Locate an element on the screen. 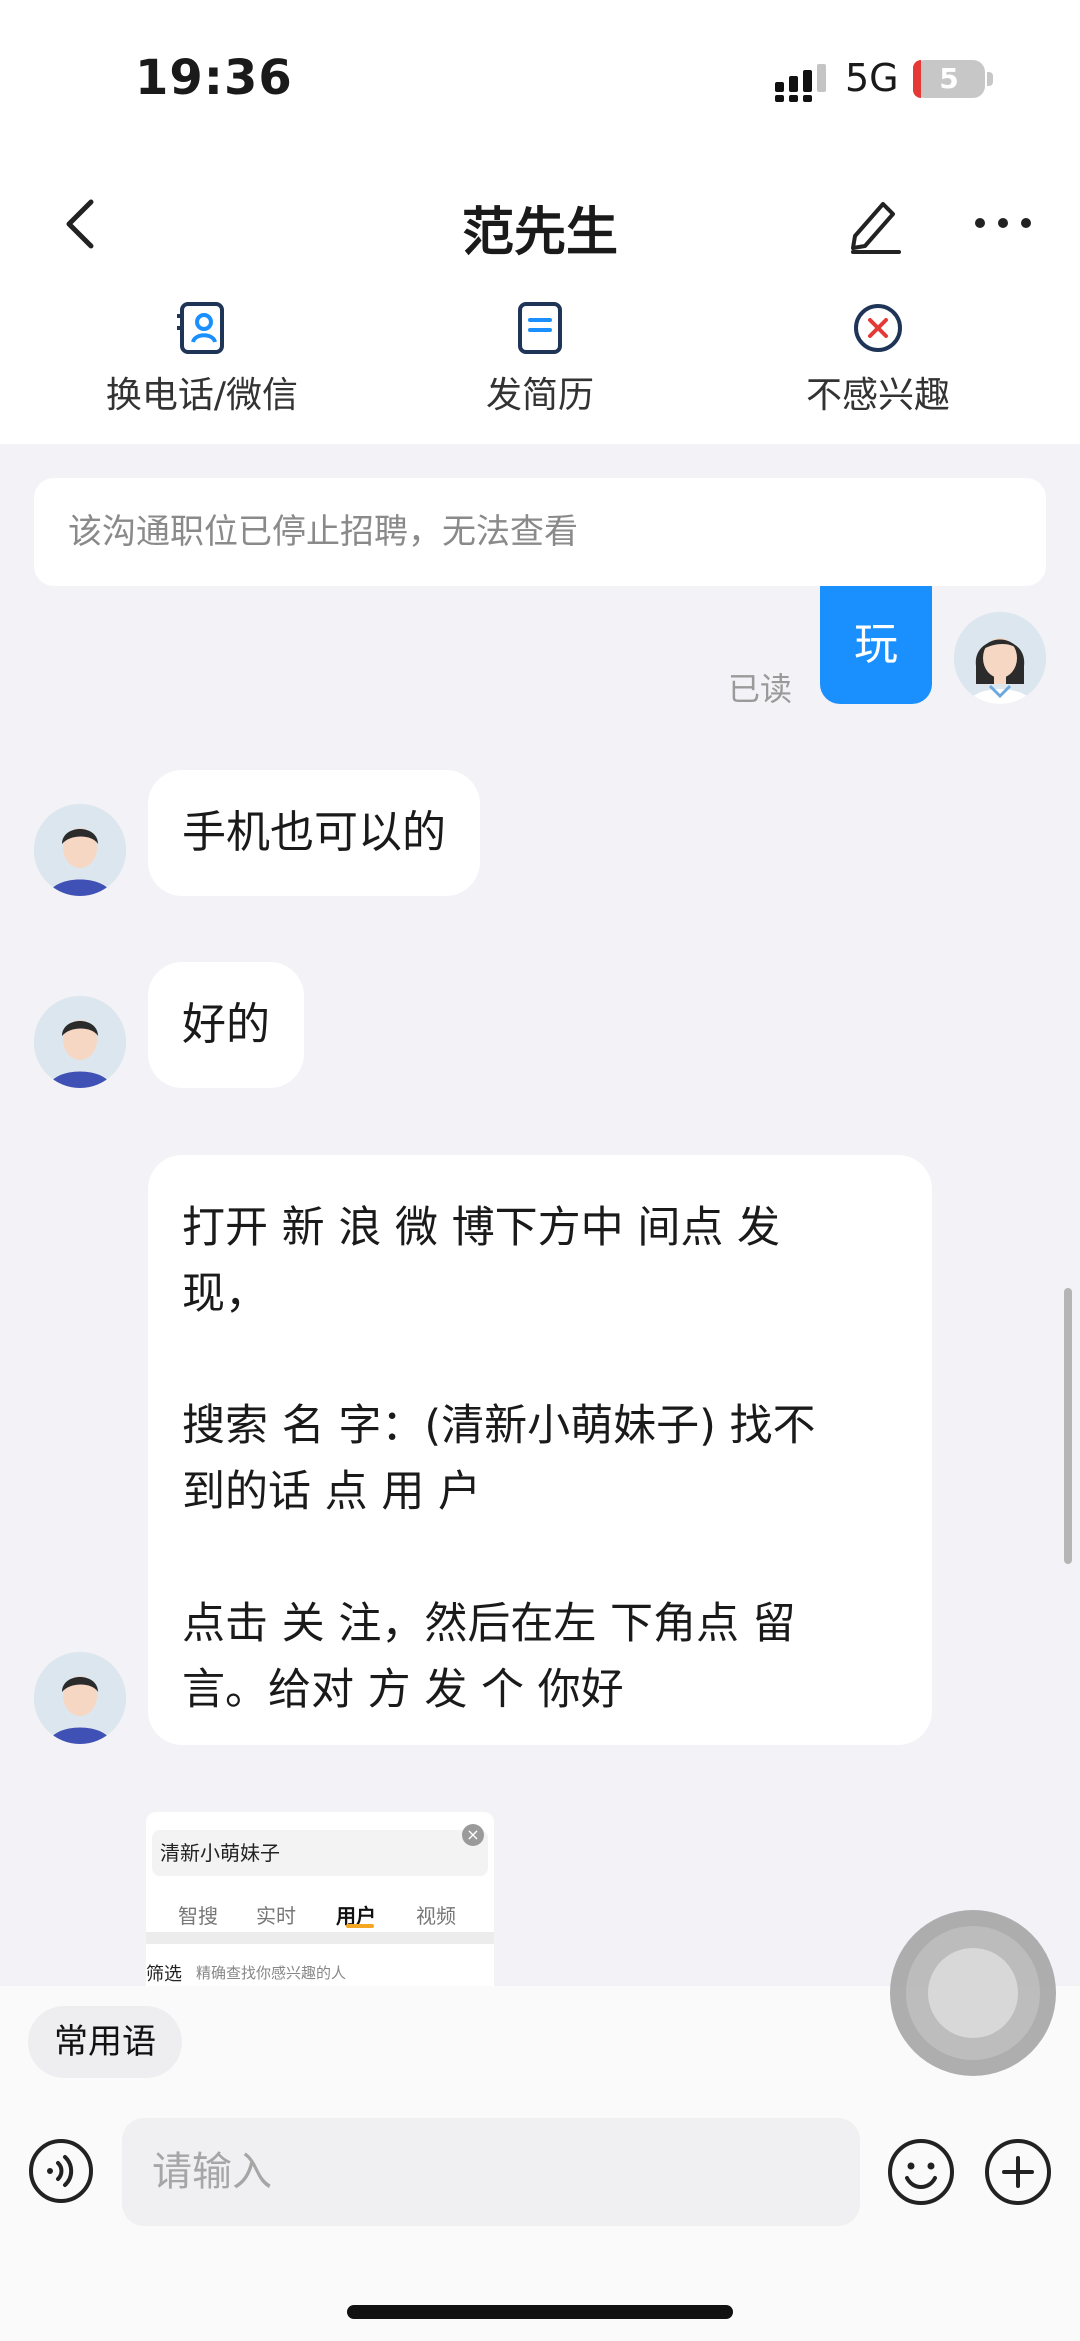 Image resolution: width=1080 pixels, height=2341 pixels. my-avatar is located at coordinates (1000, 658).